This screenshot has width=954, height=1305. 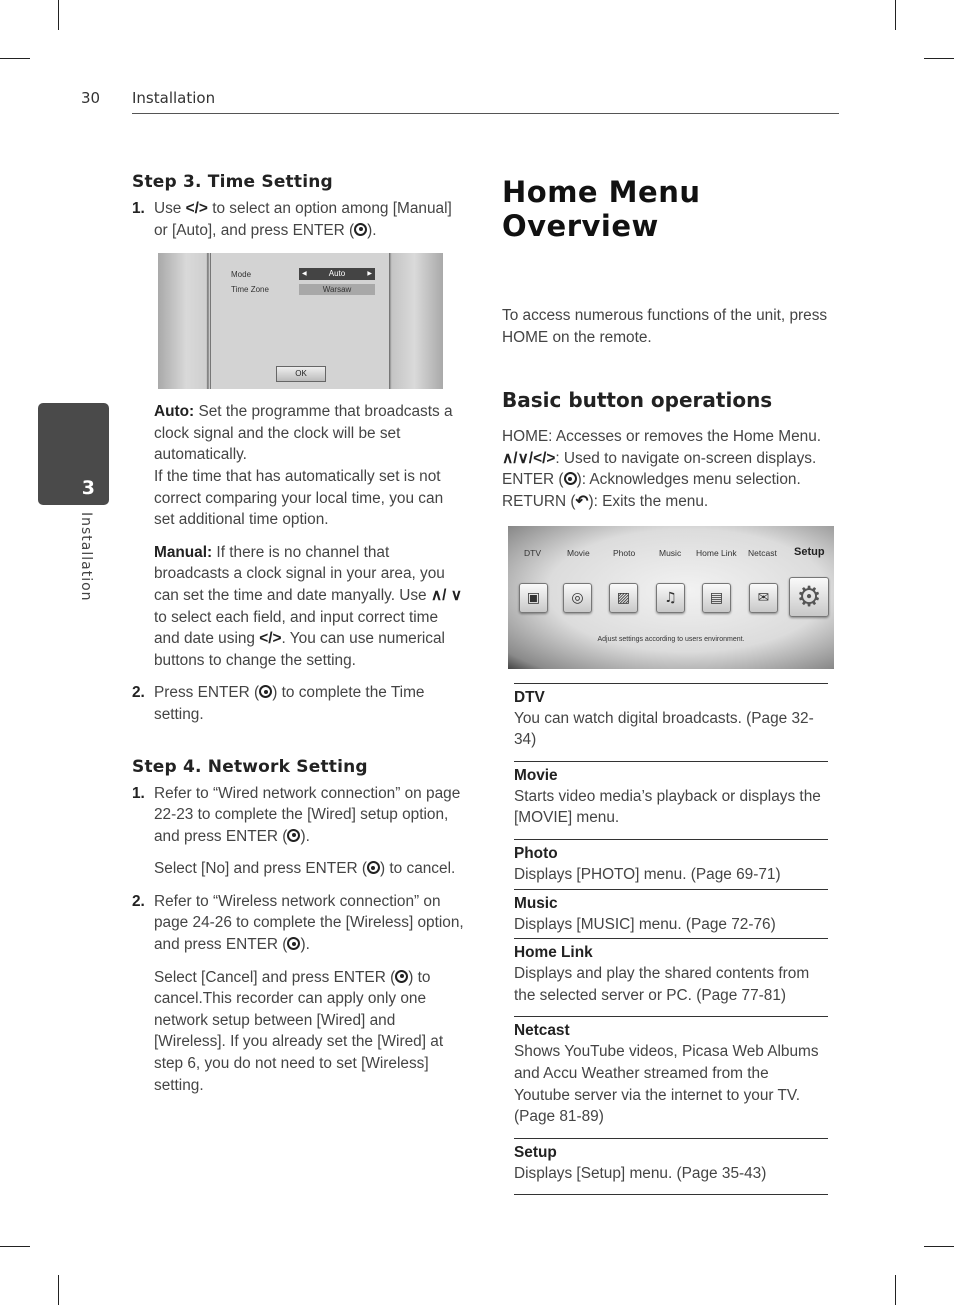 What do you see at coordinates (672, 502) in the screenshot?
I see `return-line: RETURN (↶): Exits the menu.` at bounding box center [672, 502].